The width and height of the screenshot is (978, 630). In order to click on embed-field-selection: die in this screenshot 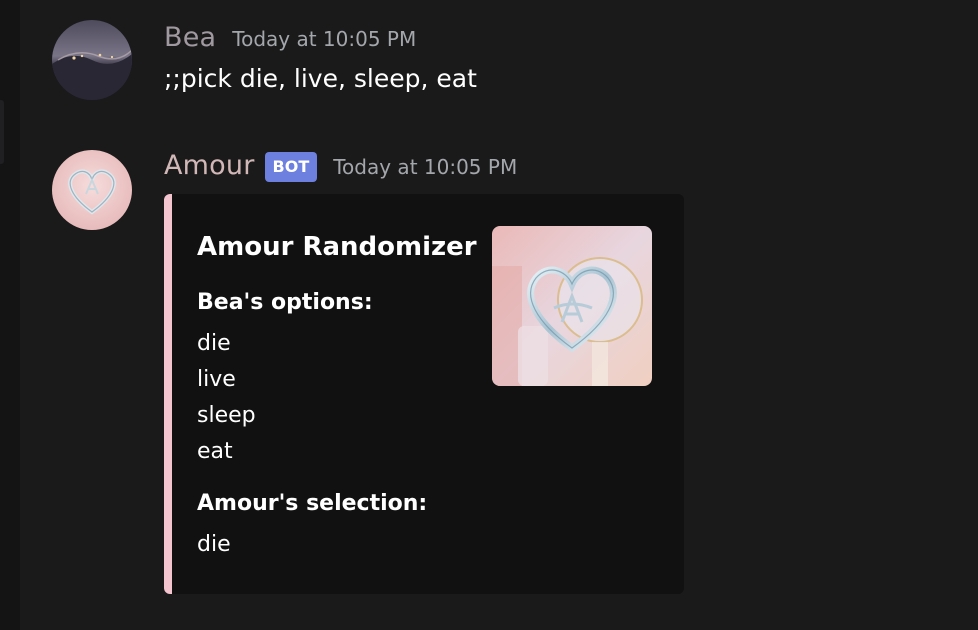, I will do `click(214, 545)`.